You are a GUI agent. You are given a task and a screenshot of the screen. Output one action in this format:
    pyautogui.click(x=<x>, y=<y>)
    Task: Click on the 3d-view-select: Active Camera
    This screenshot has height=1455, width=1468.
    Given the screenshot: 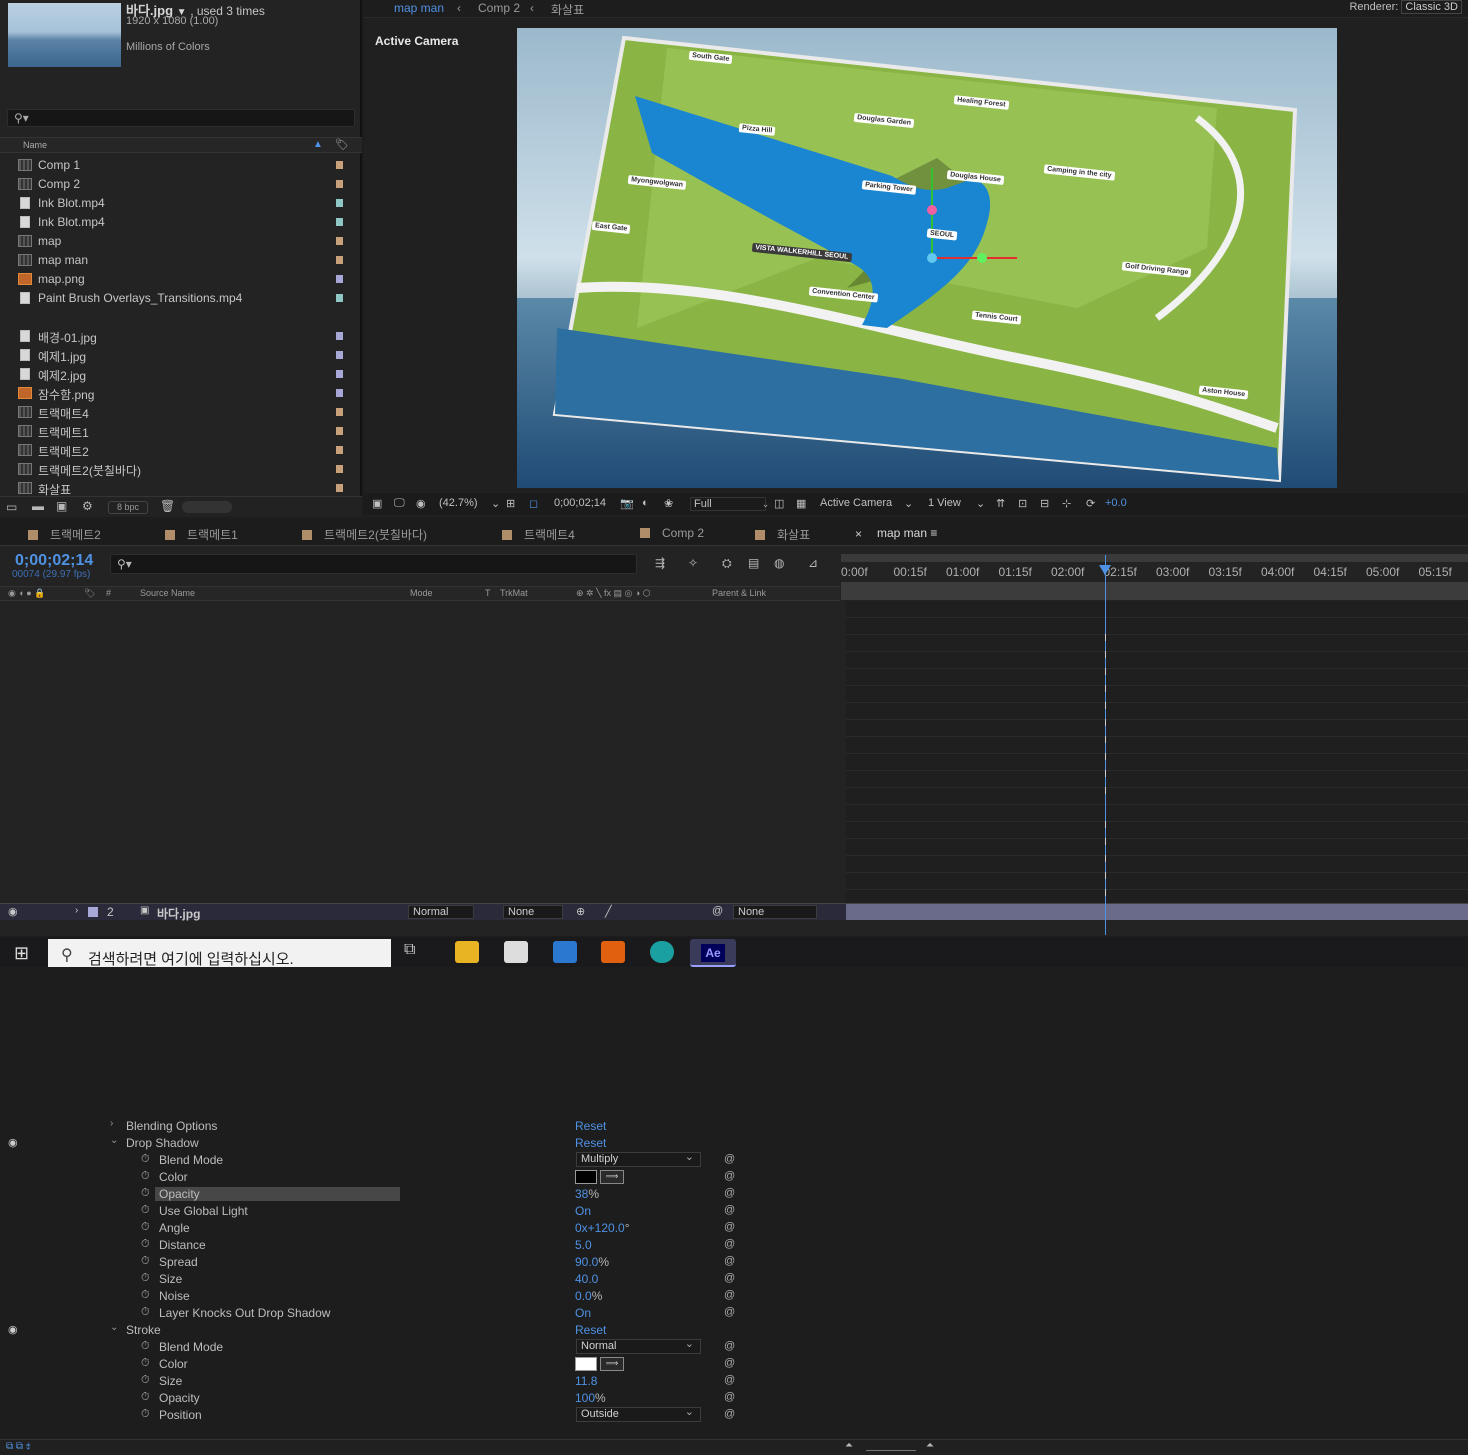 What is the action you would take?
    pyautogui.click(x=856, y=503)
    